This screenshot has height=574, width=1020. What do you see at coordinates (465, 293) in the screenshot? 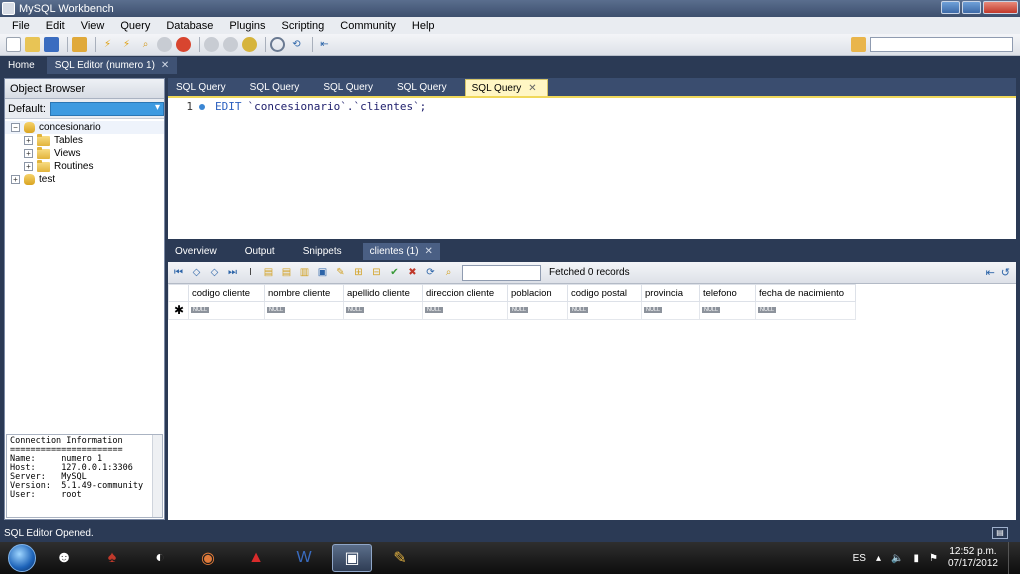
I see `column-header: direccion cliente` at bounding box center [465, 293].